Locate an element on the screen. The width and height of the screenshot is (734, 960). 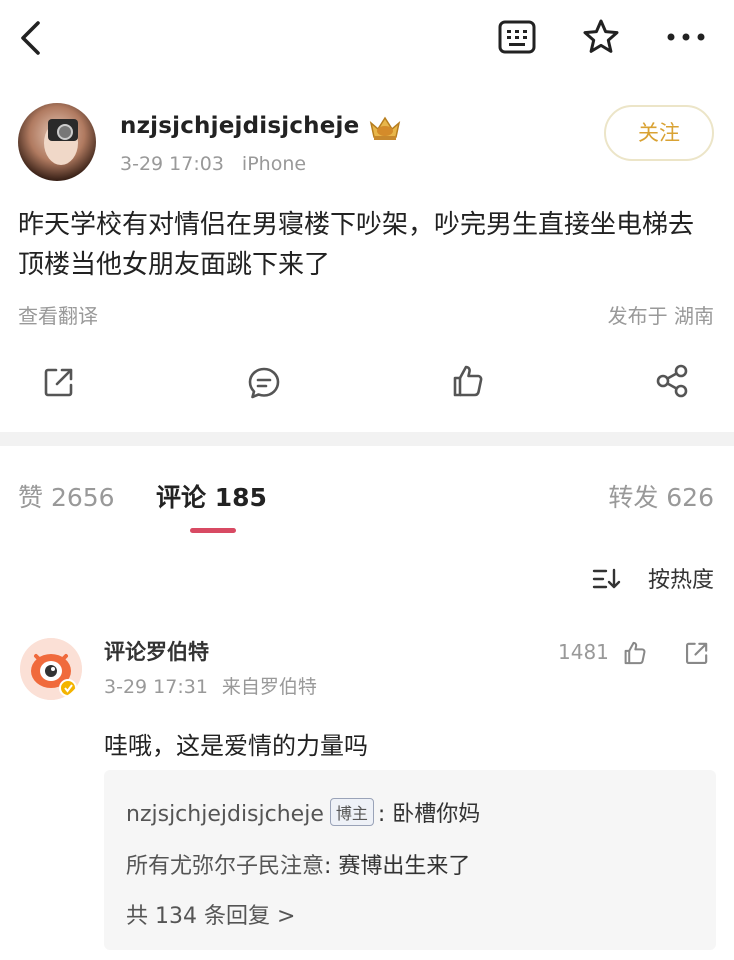
reply-text: : 赛博出生来了 is located at coordinates (397, 866).